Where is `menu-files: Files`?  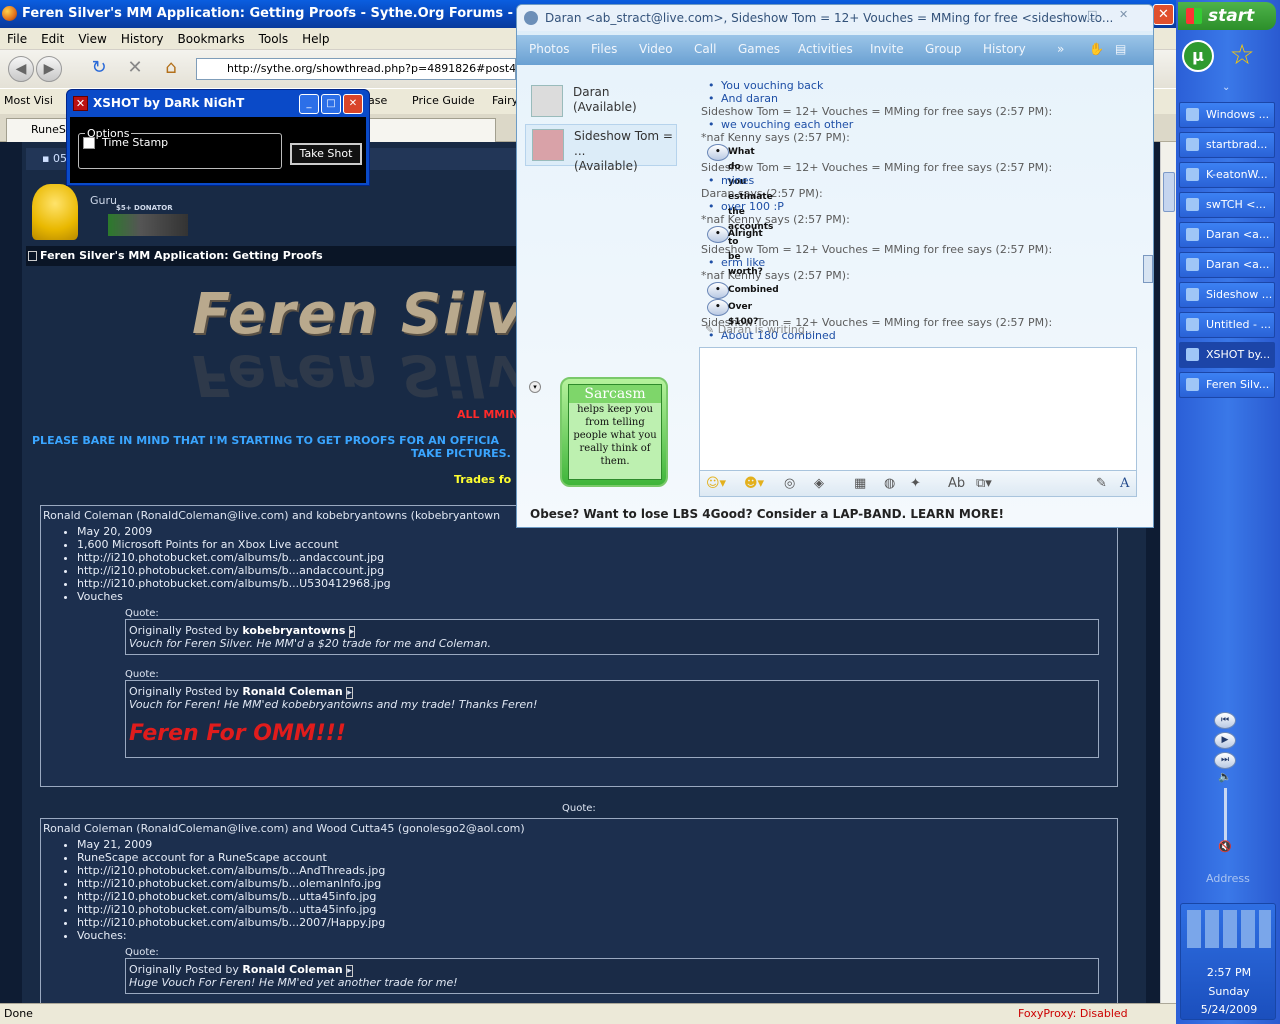
menu-files: Files is located at coordinates (604, 49).